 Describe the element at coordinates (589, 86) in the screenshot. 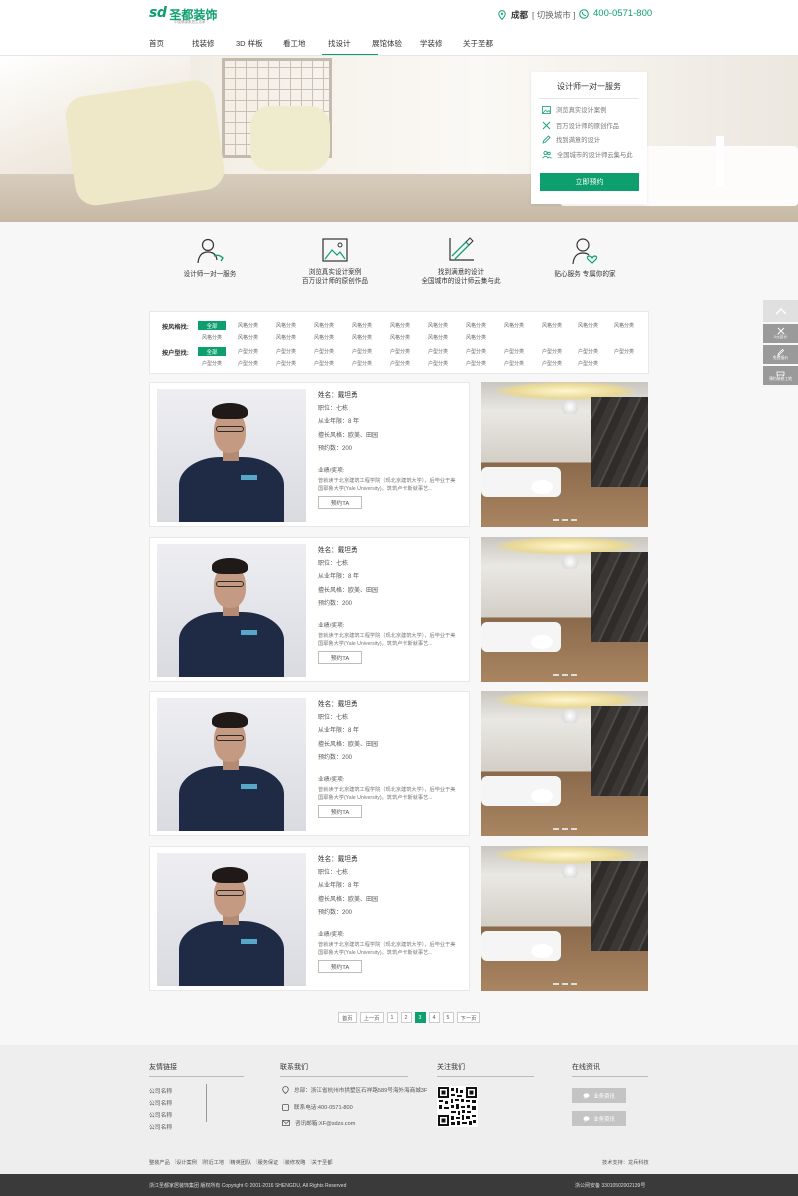

I see `service-card-title: 设计师一对一服务` at that location.